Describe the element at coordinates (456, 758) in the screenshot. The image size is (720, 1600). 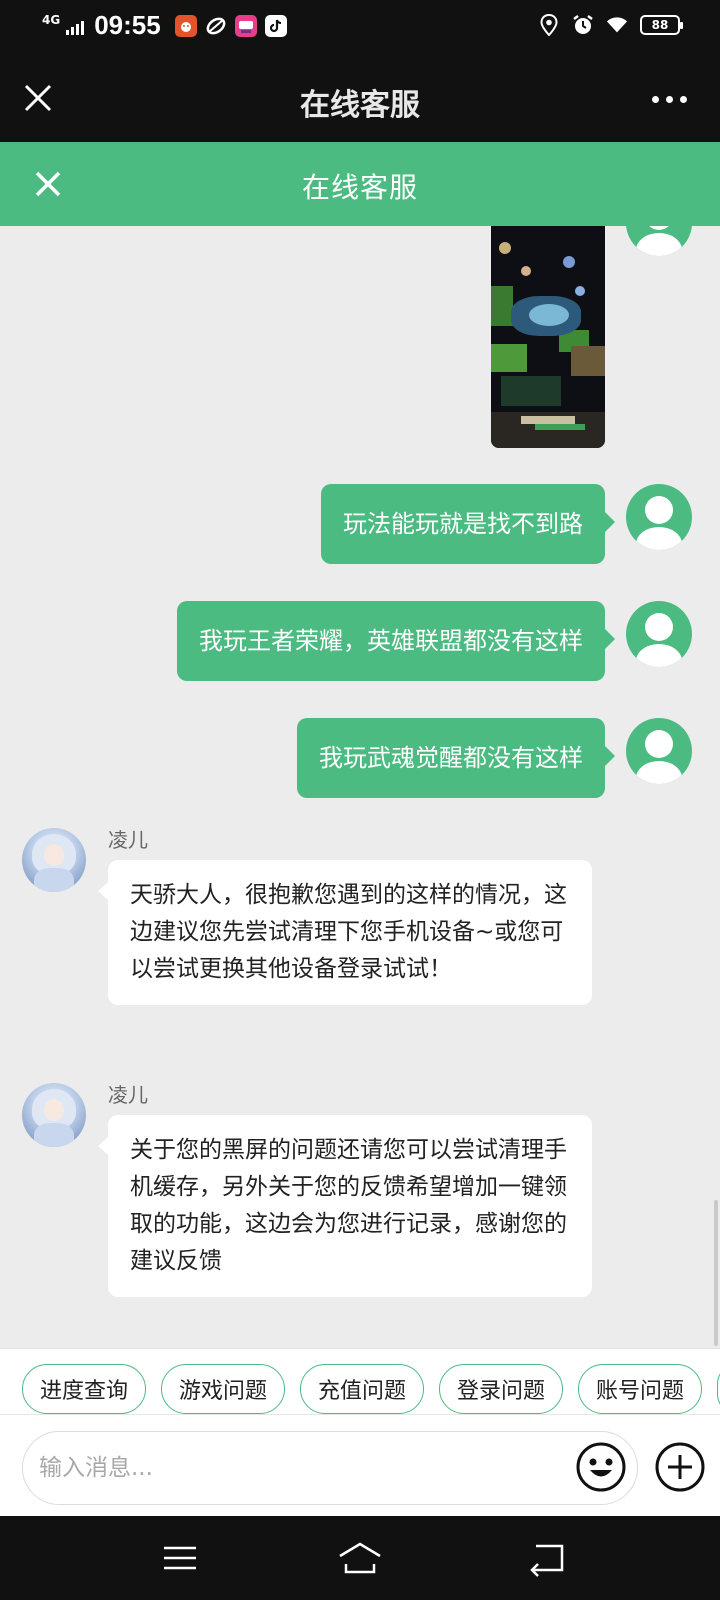
I see `user-message-bubble: 我玩武魂觉醒都没有这样` at that location.